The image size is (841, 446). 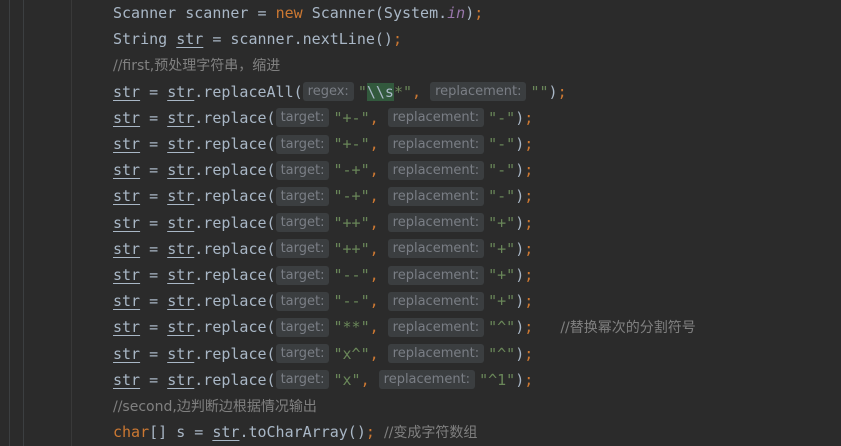 What do you see at coordinates (194, 13) in the screenshot?
I see `code-token: Scanner scanner =` at bounding box center [194, 13].